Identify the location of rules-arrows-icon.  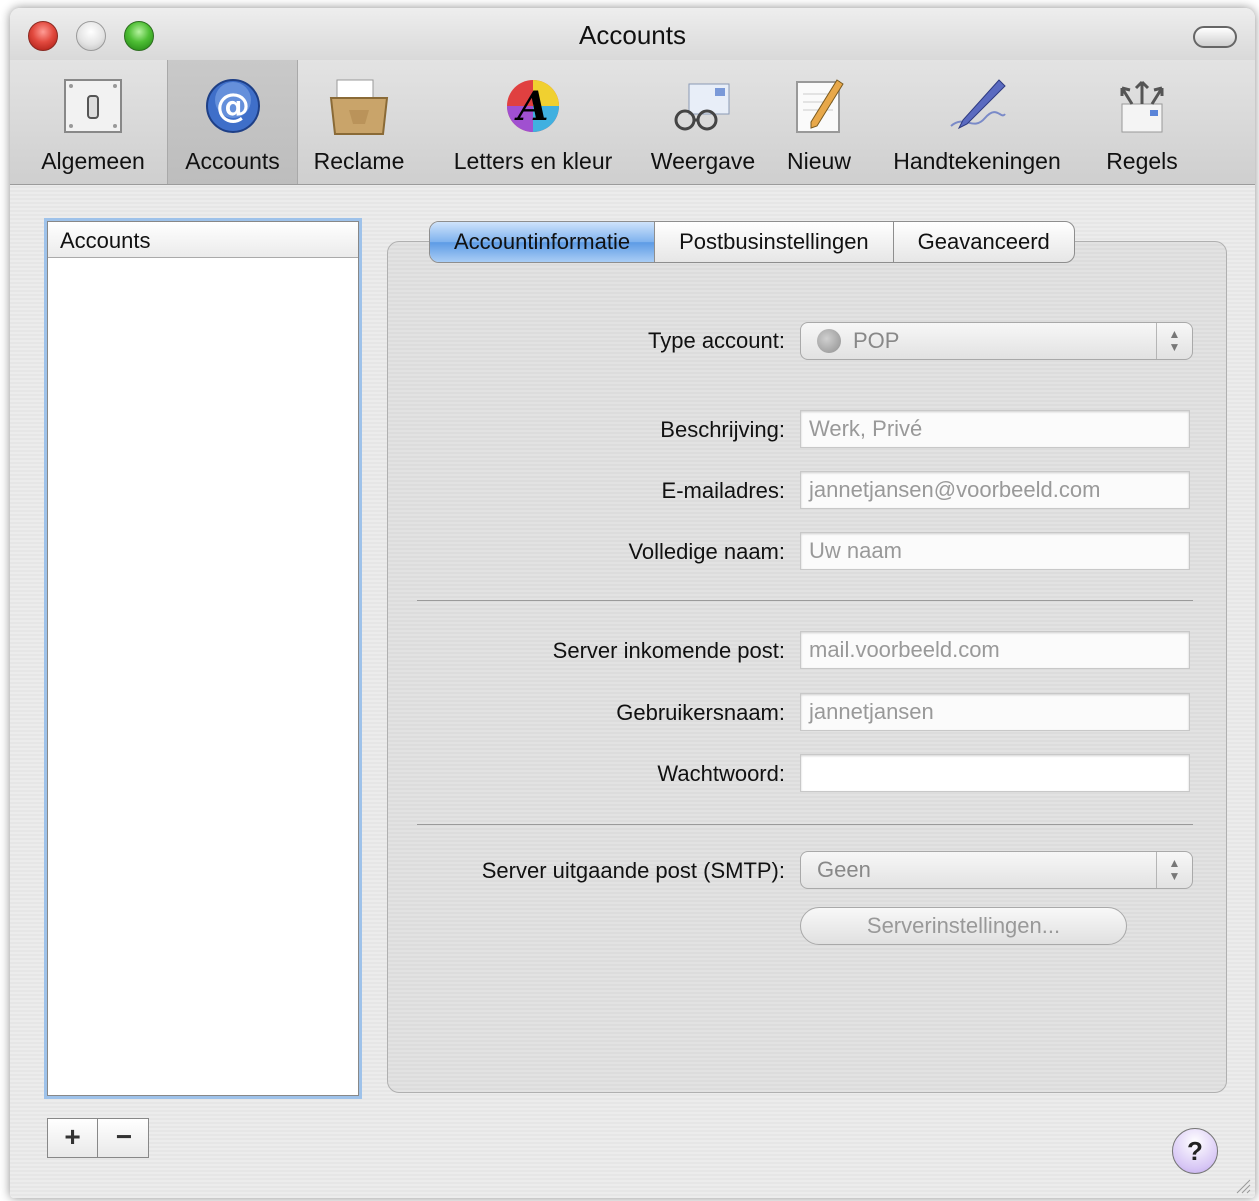
(1142, 106).